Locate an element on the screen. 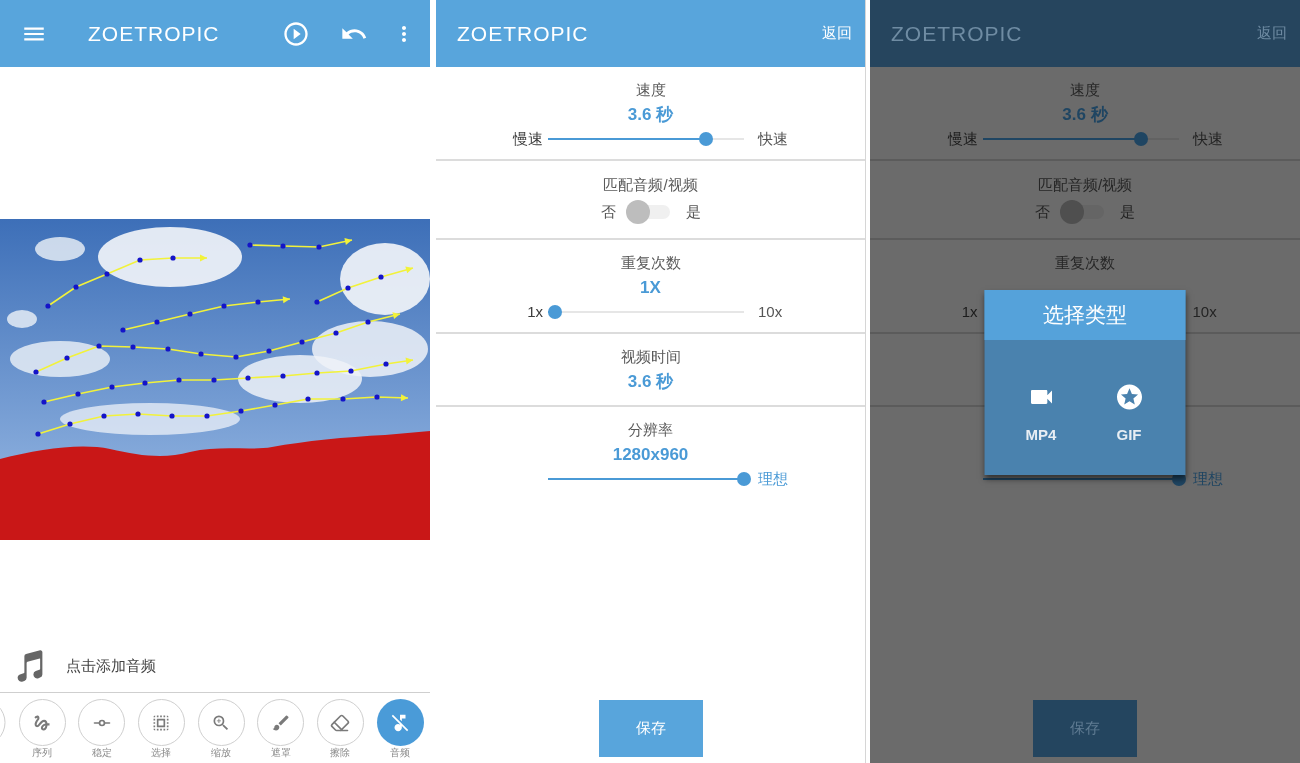 The height and width of the screenshot is (763, 1300). setting-title: 视频时间 is located at coordinates (650, 356).